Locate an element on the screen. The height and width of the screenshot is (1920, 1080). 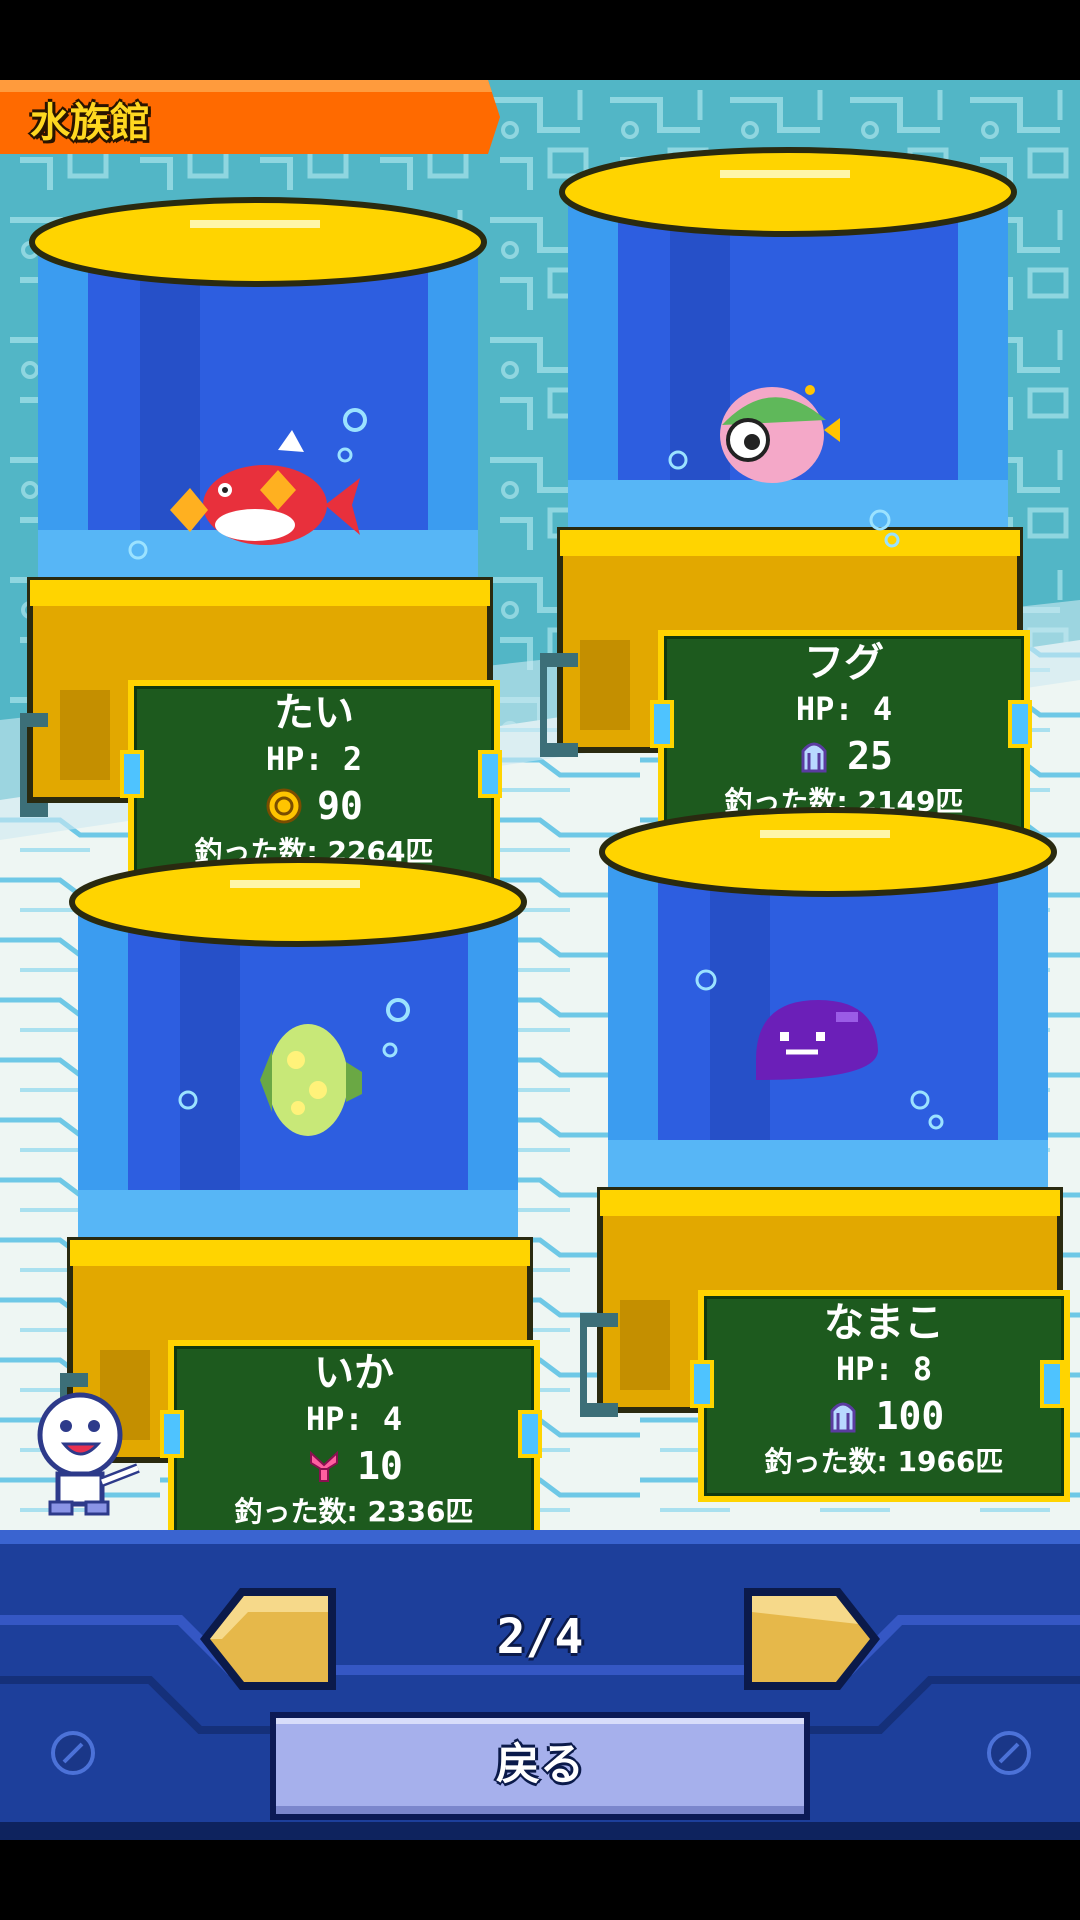
fish-hp: HP: 8 is located at coordinates (884, 1369).